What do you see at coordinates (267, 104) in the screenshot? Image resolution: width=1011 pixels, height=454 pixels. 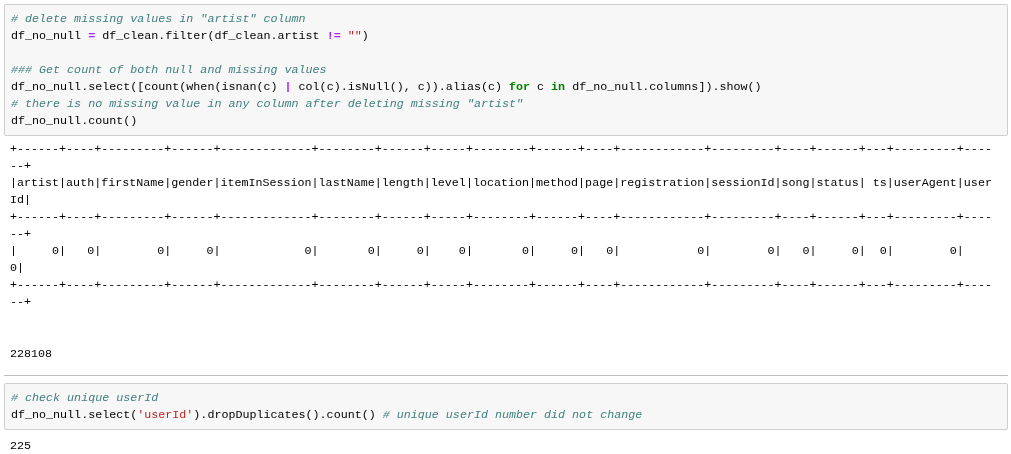 I see `code-line: # there is no missing value in any column after deleting missing "artist"` at bounding box center [267, 104].